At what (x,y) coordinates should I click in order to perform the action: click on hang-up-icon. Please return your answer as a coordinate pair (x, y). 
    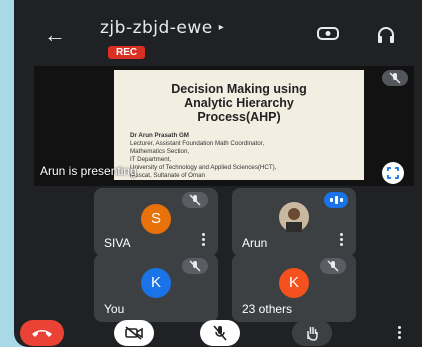
    Looking at the image, I should click on (42, 333).